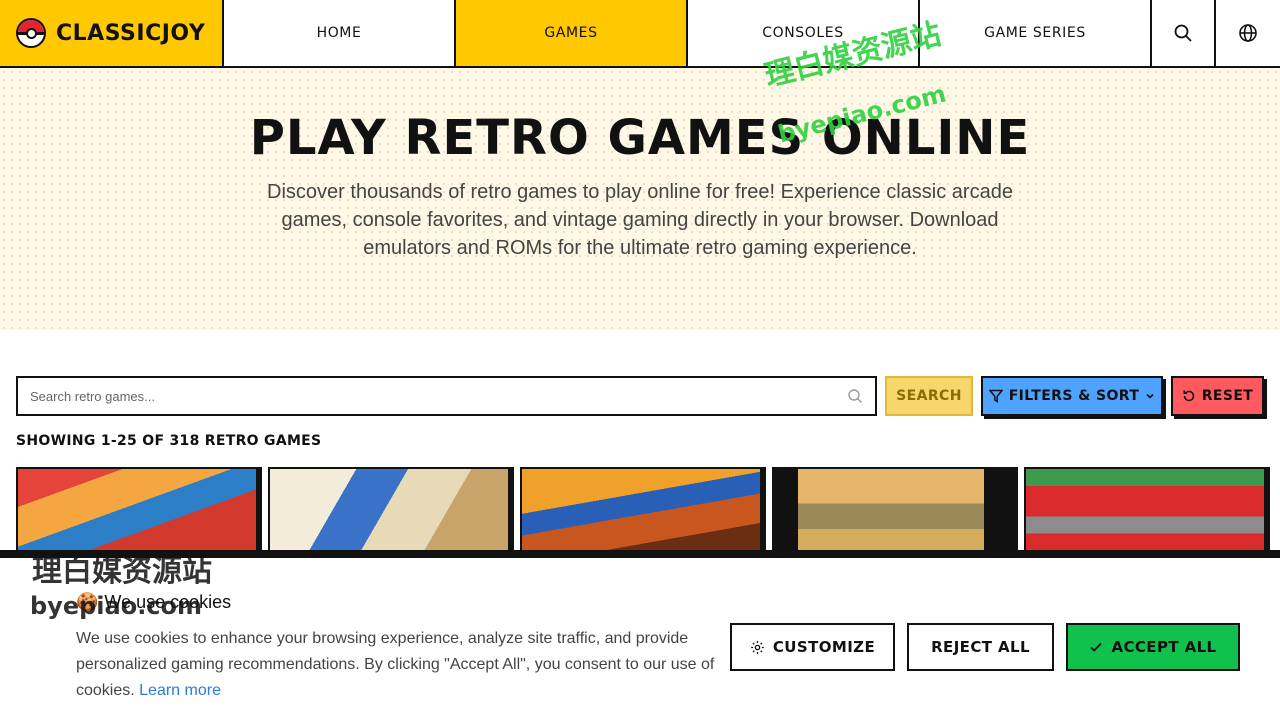 The height and width of the screenshot is (720, 1280). Describe the element at coordinates (1096, 647) in the screenshot. I see `check-icon` at that location.